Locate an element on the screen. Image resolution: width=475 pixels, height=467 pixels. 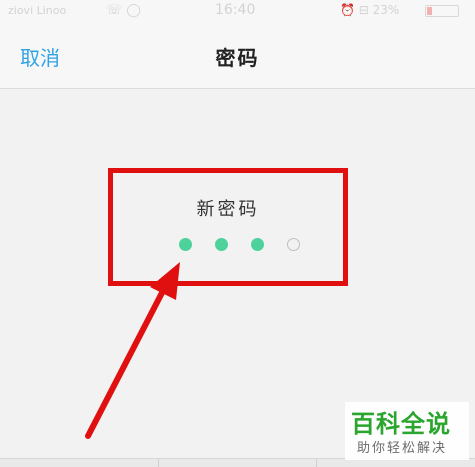
new-passcode-label: 新密码 is located at coordinates (228, 209).